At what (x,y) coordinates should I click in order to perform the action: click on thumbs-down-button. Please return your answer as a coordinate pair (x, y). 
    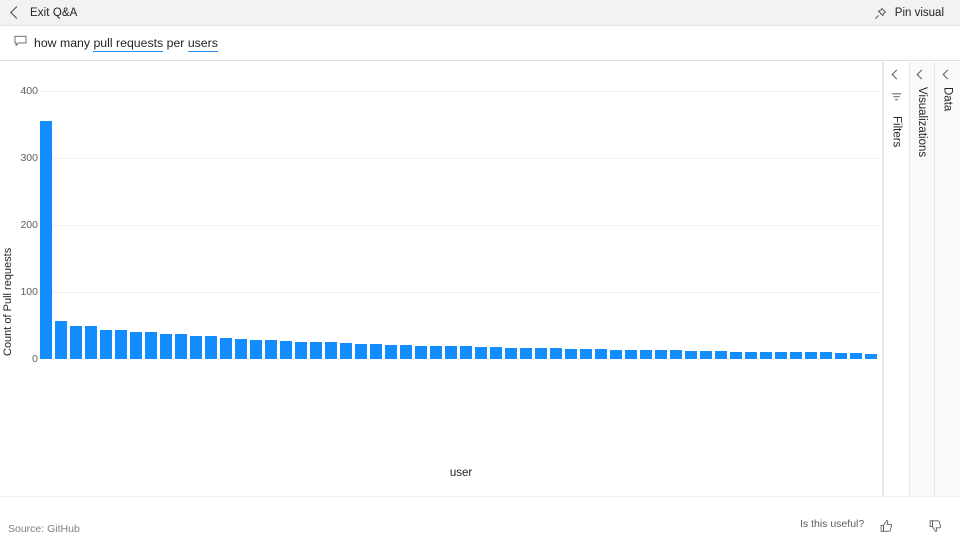
    Looking at the image, I should click on (935, 528).